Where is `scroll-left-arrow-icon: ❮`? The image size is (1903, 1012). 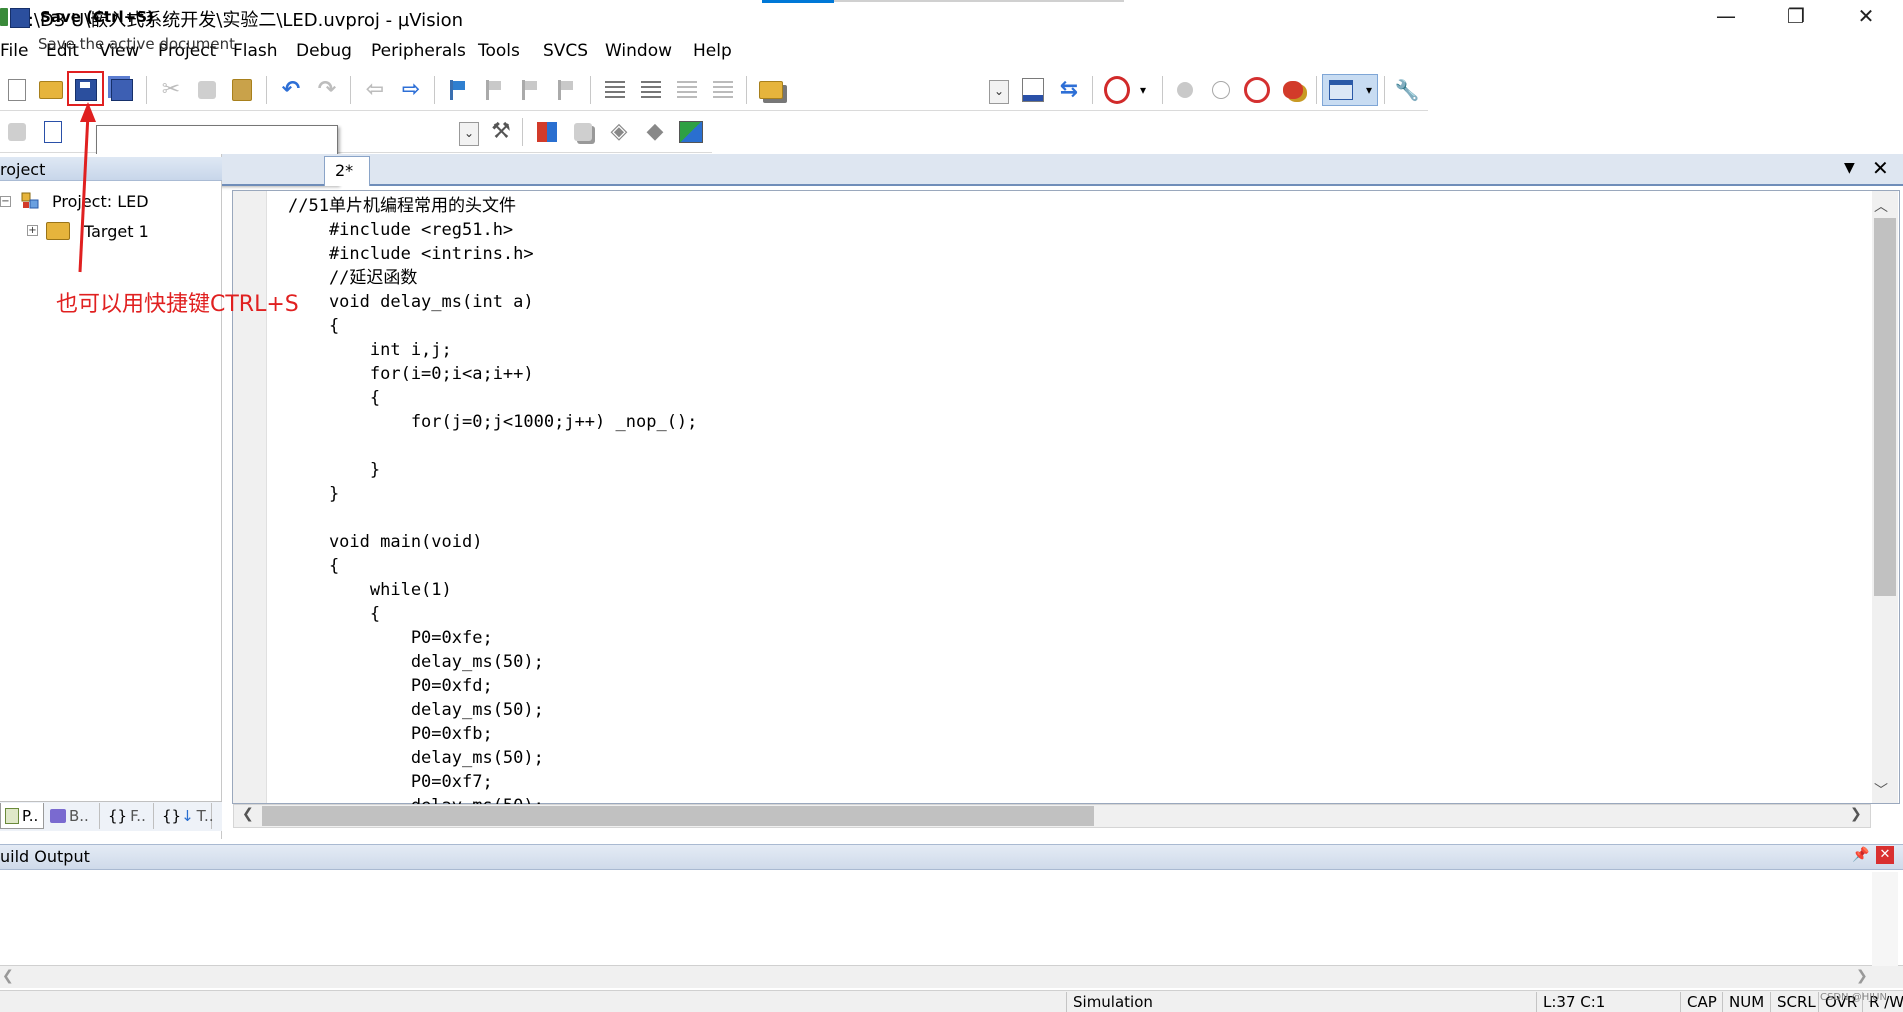
scroll-left-arrow-icon: ❮ is located at coordinates (248, 814).